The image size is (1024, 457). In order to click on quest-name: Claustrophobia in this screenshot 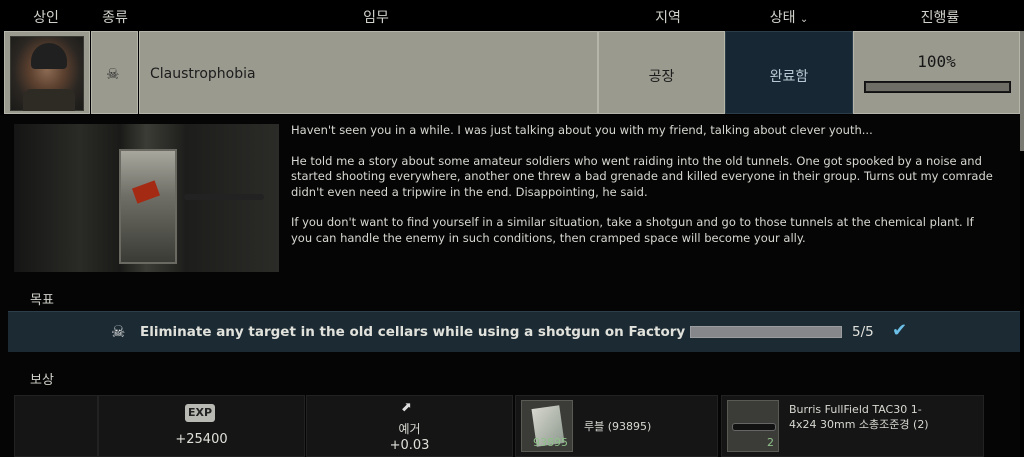, I will do `click(203, 74)`.